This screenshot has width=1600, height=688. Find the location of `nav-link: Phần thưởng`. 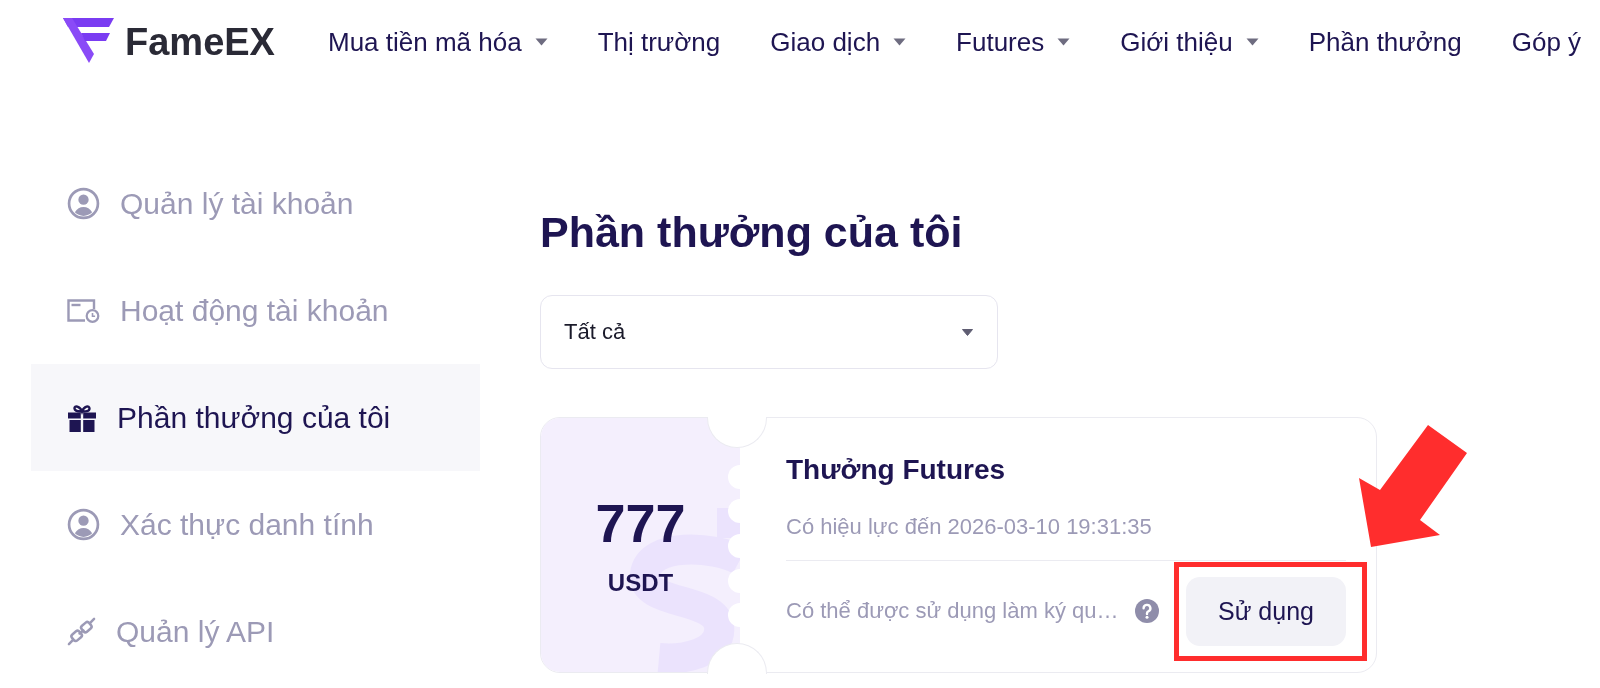

nav-link: Phần thưởng is located at coordinates (1385, 42).